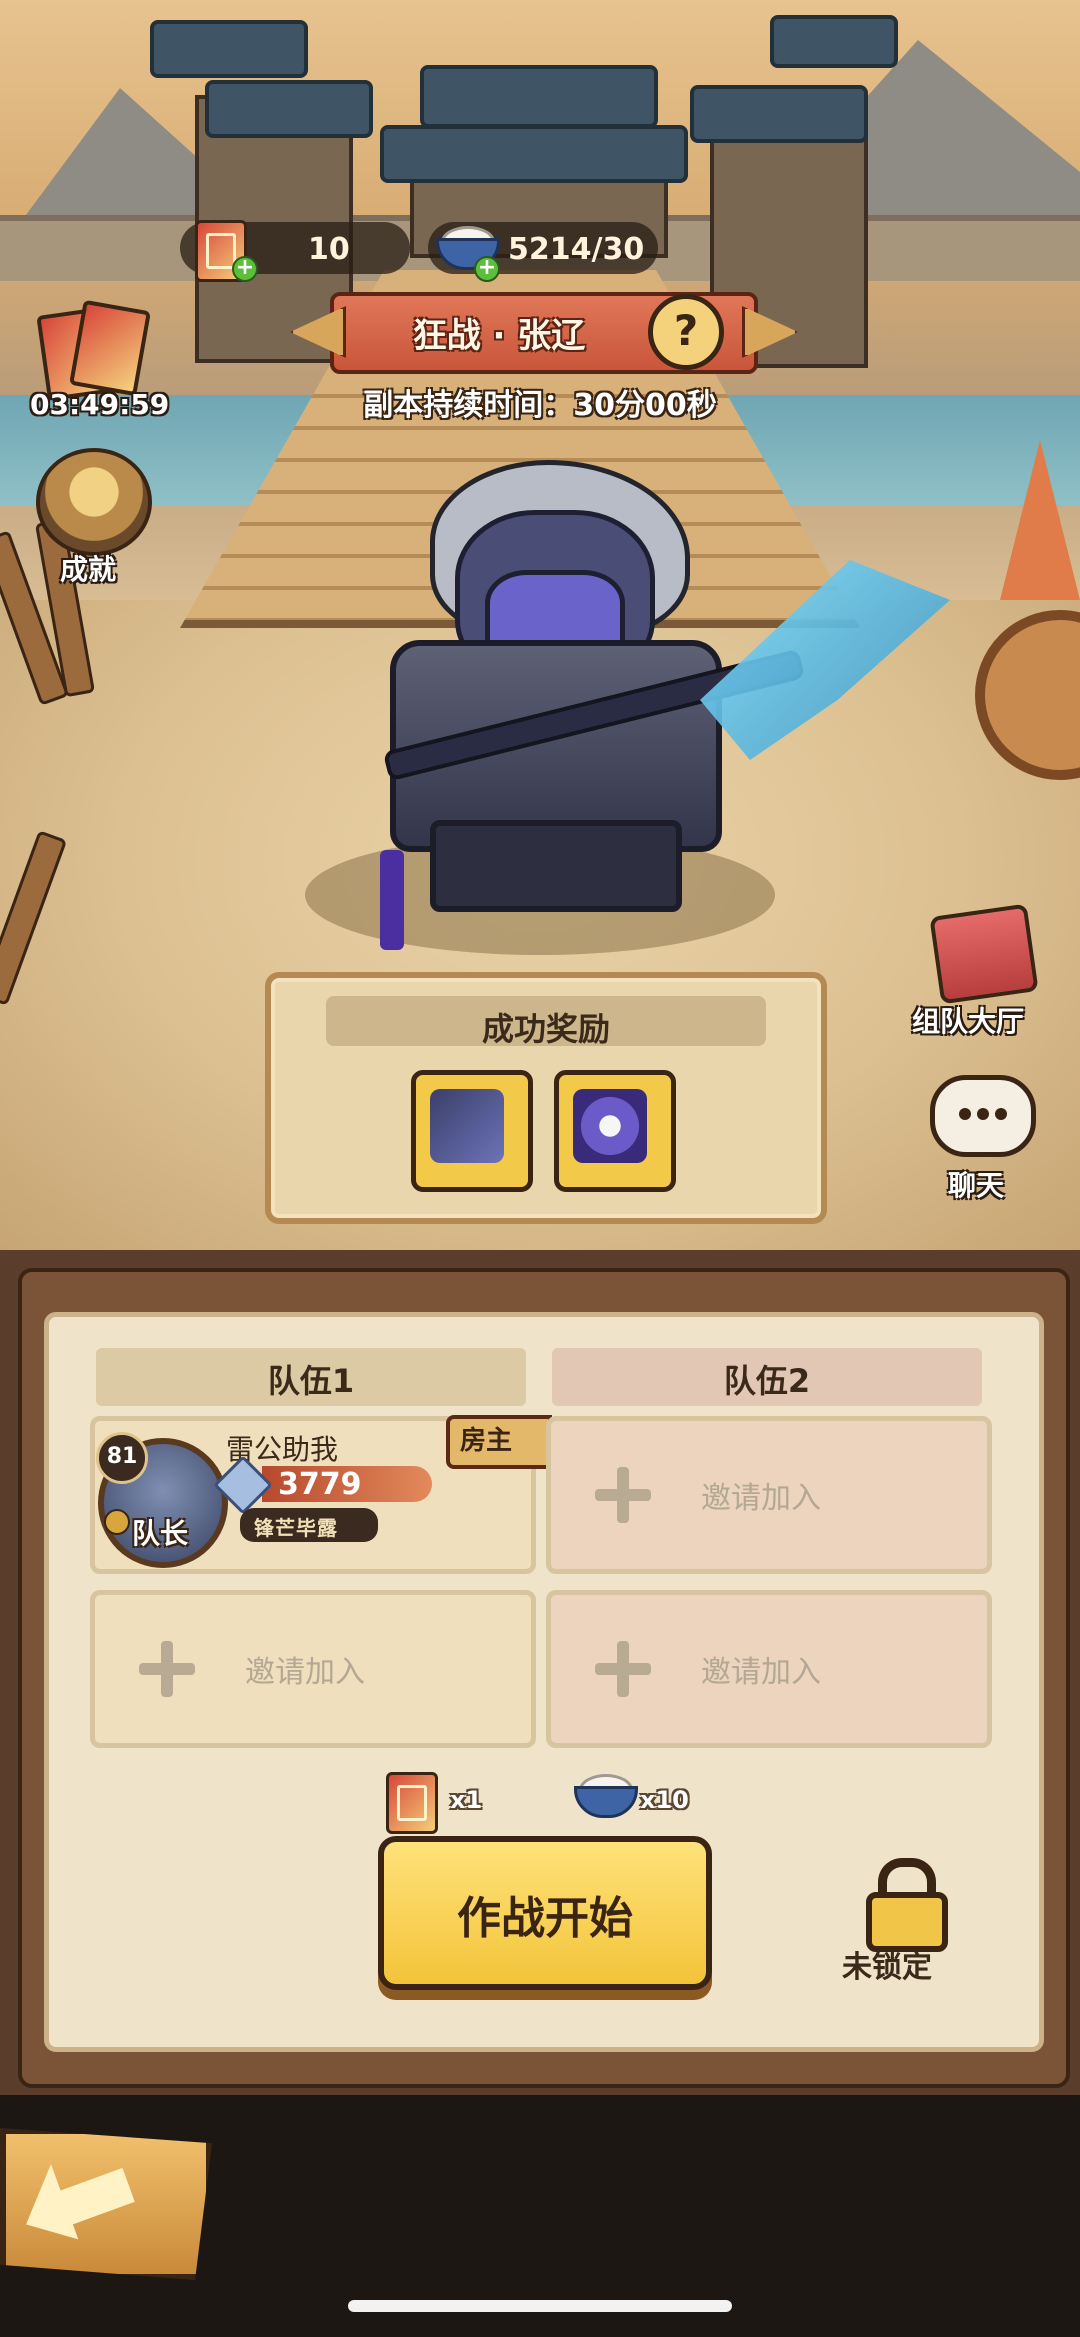 The image size is (1080, 2337). I want to click on cards-count: 10, so click(329, 249).